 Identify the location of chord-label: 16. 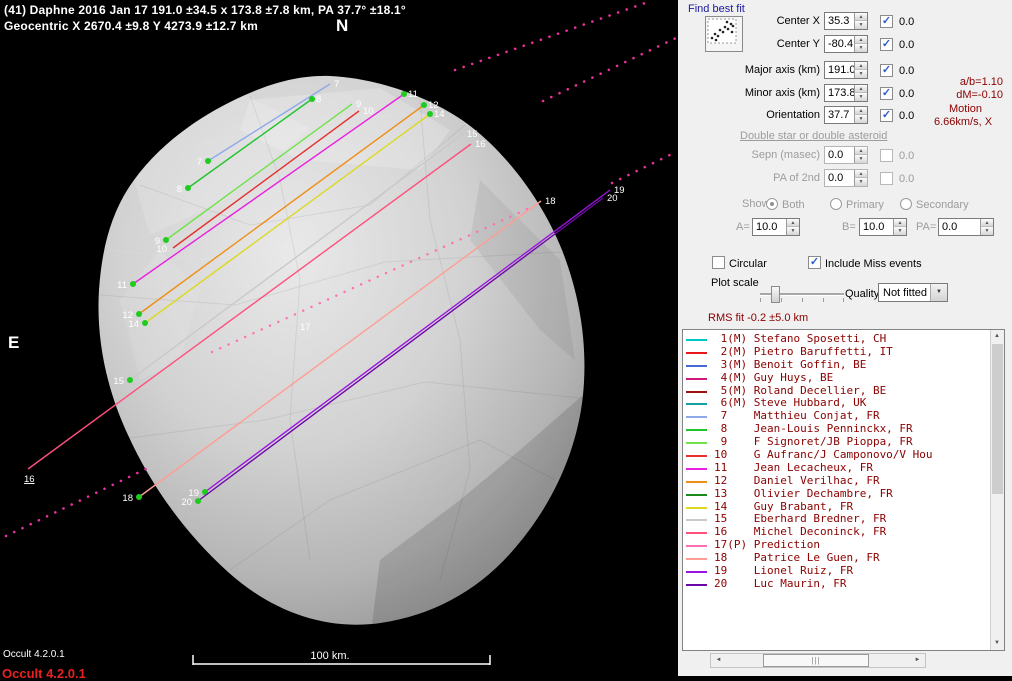
(480, 144).